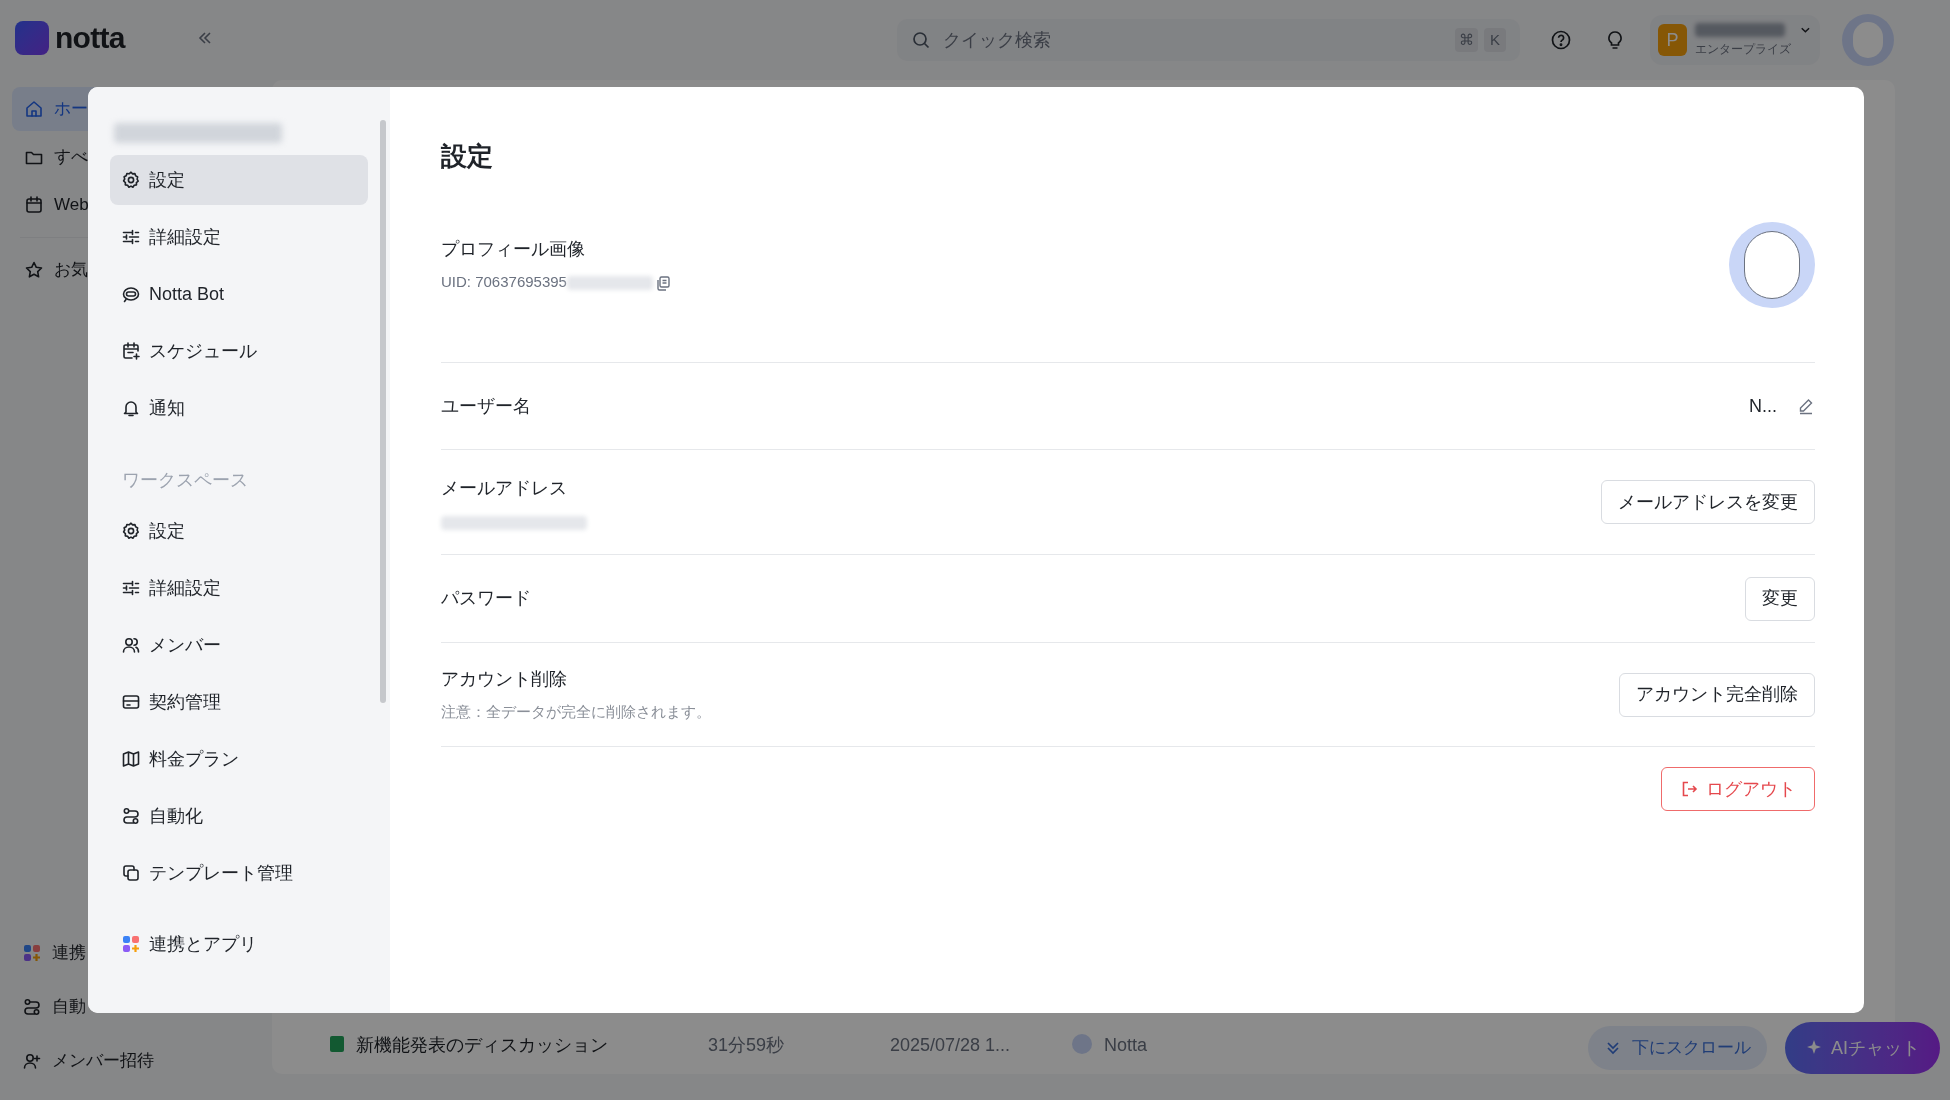  Describe the element at coordinates (513, 250) in the screenshot. I see `setting-label: プロフィール画像` at that location.